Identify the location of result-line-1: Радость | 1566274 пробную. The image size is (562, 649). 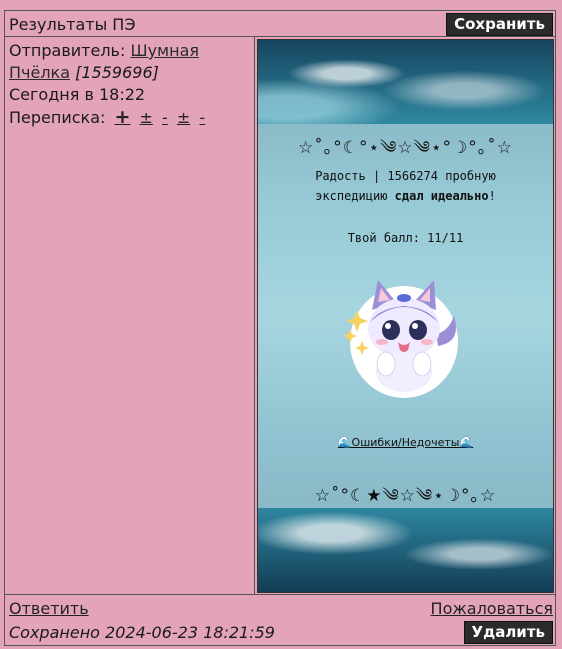
(405, 176).